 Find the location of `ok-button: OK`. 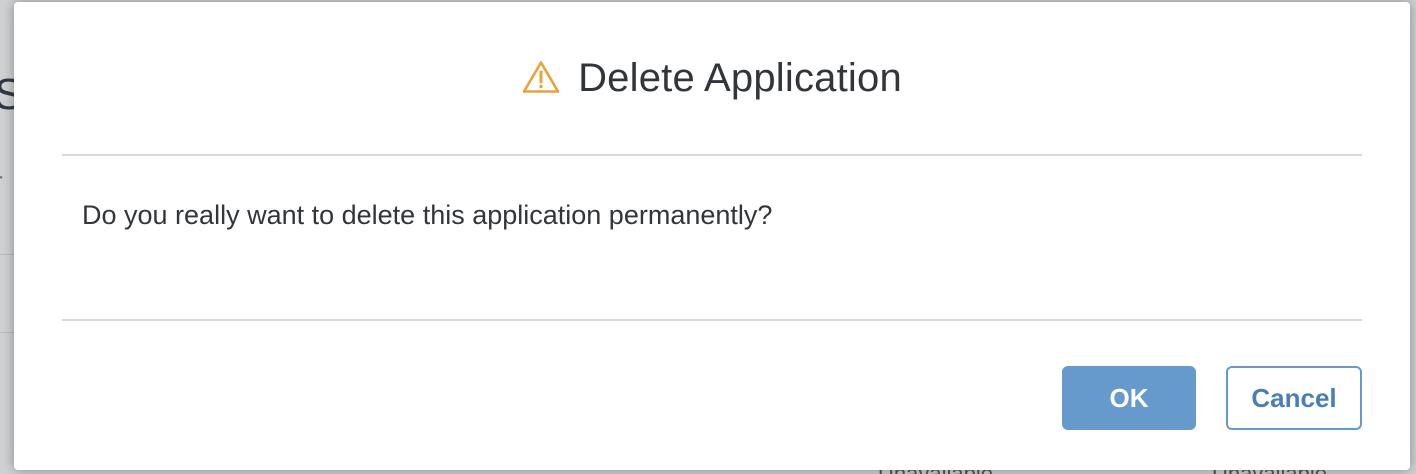

ok-button: OK is located at coordinates (1129, 398).